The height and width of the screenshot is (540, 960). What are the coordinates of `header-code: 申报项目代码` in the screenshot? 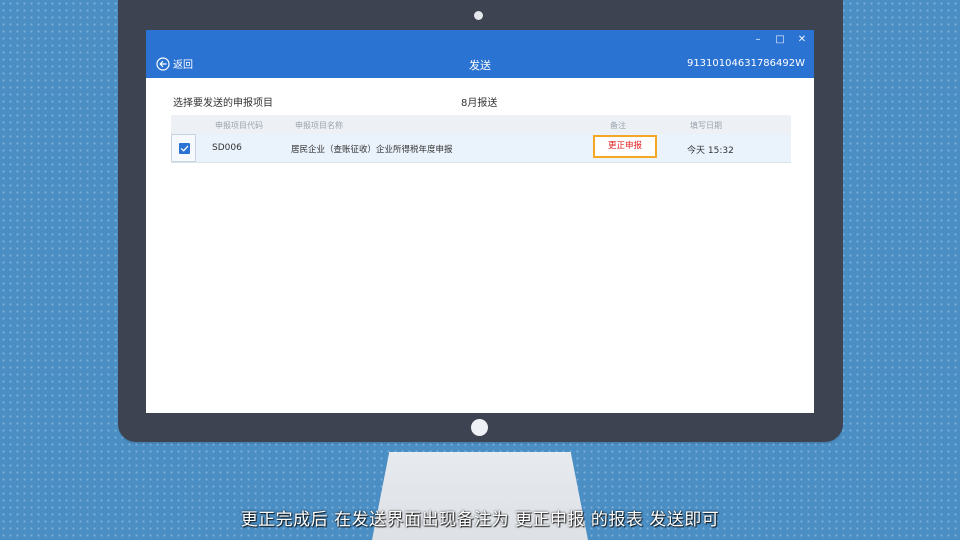 It's located at (239, 125).